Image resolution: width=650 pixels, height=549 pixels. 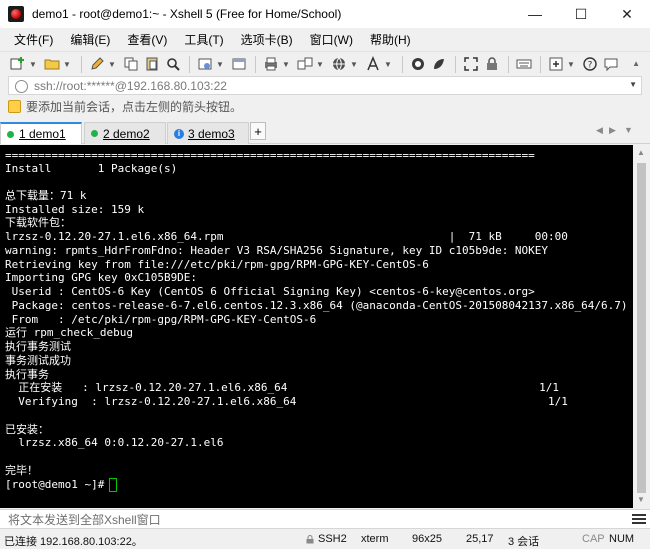 I want to click on tab-demo3: i 3 demo3, so click(x=208, y=133).